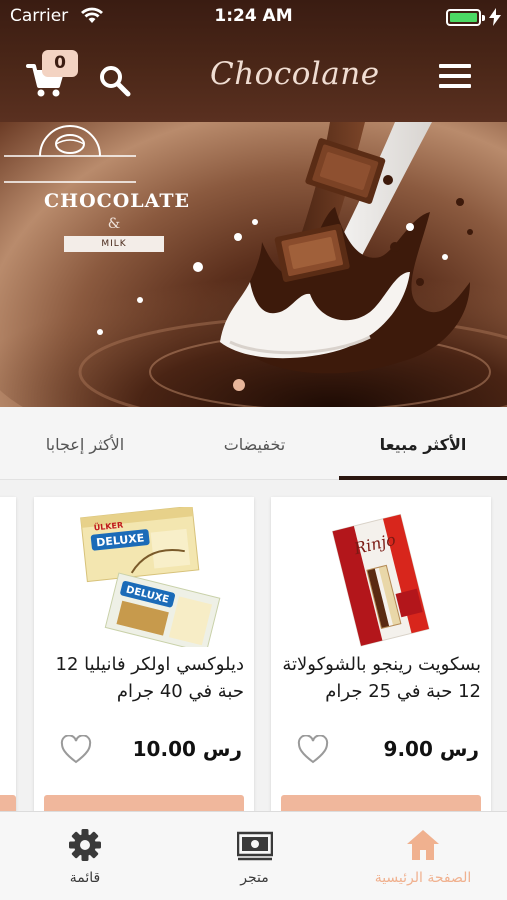 The image size is (507, 900). Describe the element at coordinates (117, 201) in the screenshot. I see `banner-logo-title: CHOCOLATE` at that location.